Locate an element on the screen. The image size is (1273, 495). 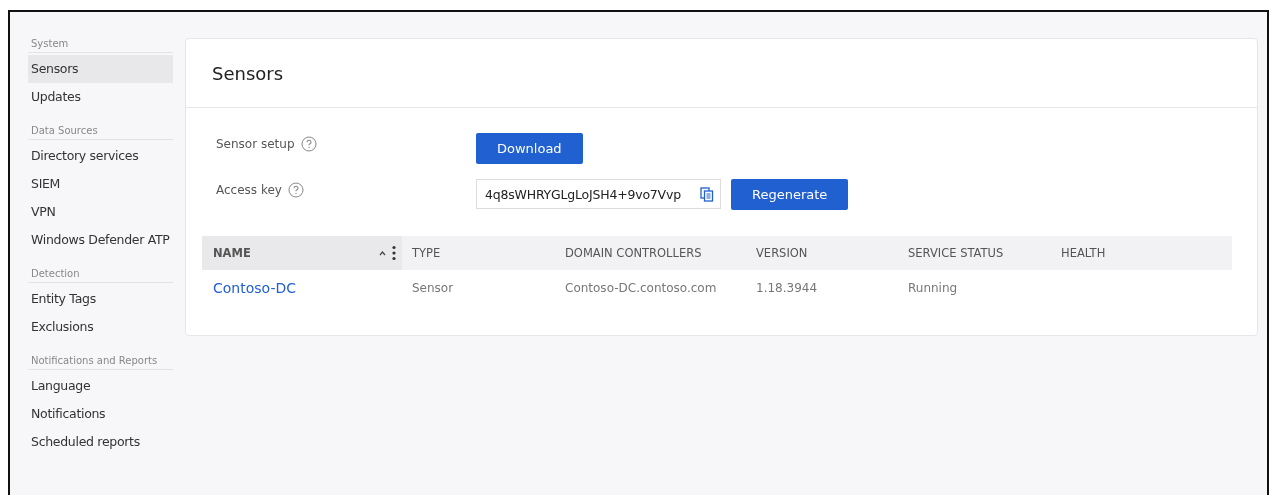
sidebar-item: Language is located at coordinates (100, 386).